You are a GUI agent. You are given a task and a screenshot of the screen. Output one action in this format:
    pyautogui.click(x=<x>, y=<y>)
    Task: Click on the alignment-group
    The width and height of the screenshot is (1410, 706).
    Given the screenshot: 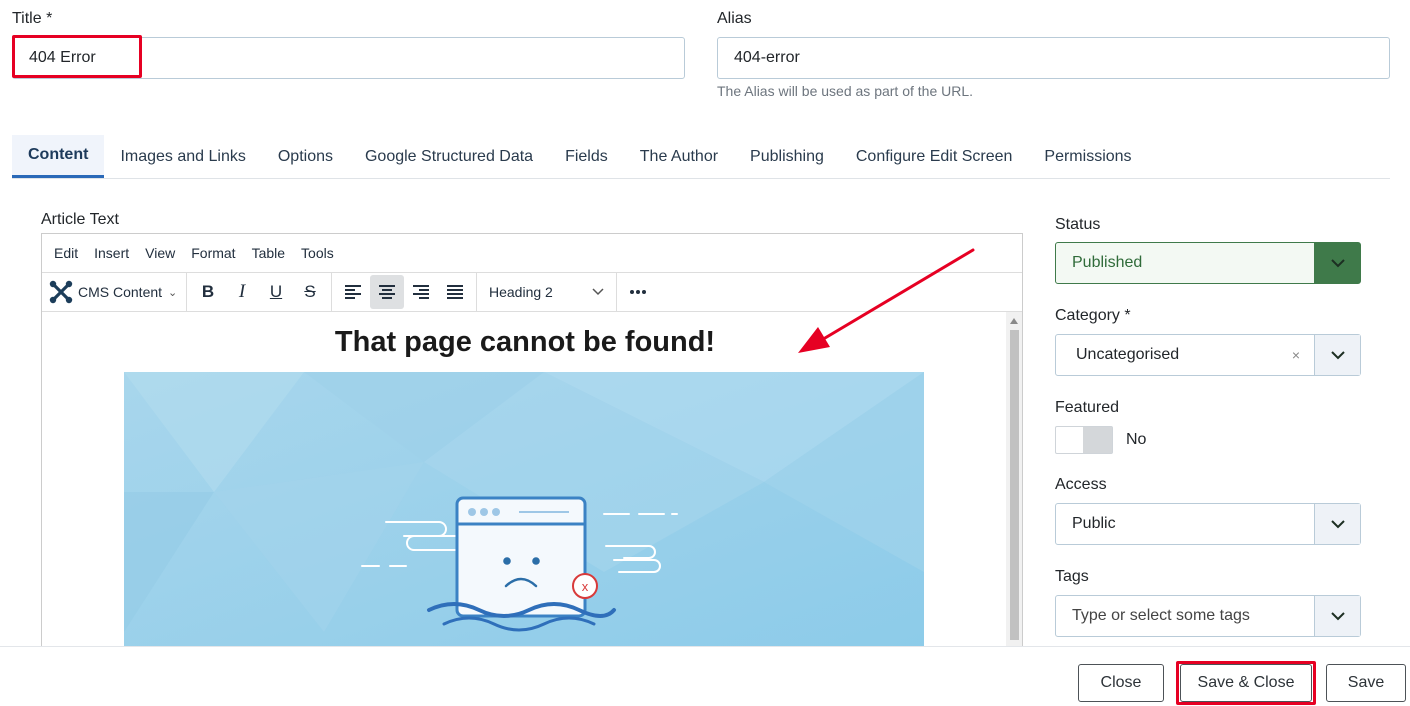 What is the action you would take?
    pyautogui.click(x=404, y=292)
    